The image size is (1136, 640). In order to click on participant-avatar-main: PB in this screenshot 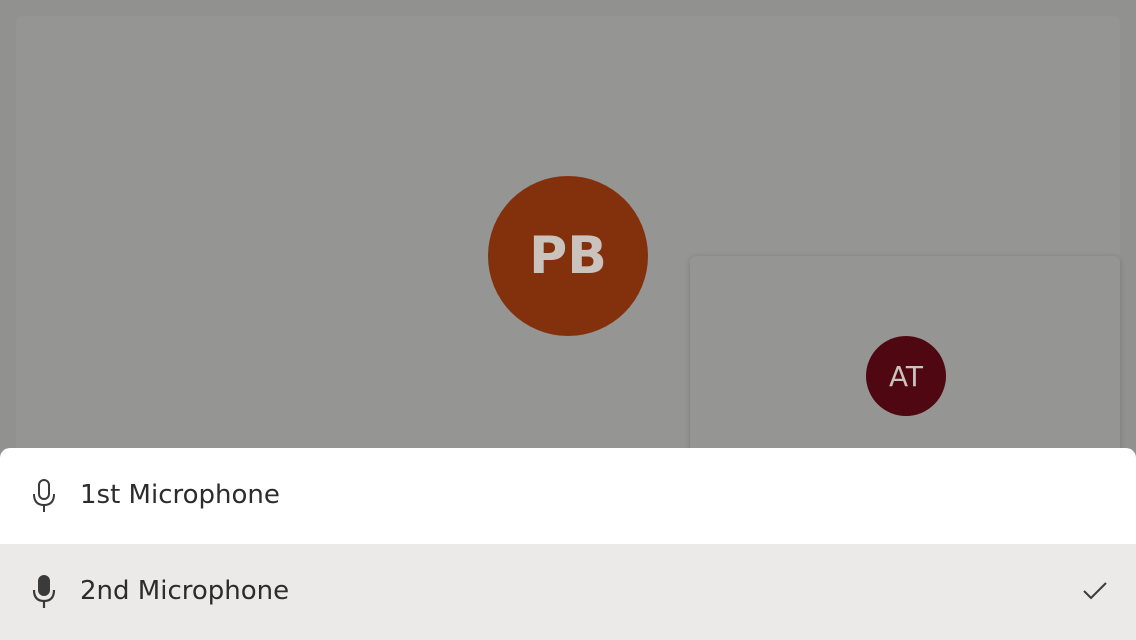, I will do `click(568, 256)`.